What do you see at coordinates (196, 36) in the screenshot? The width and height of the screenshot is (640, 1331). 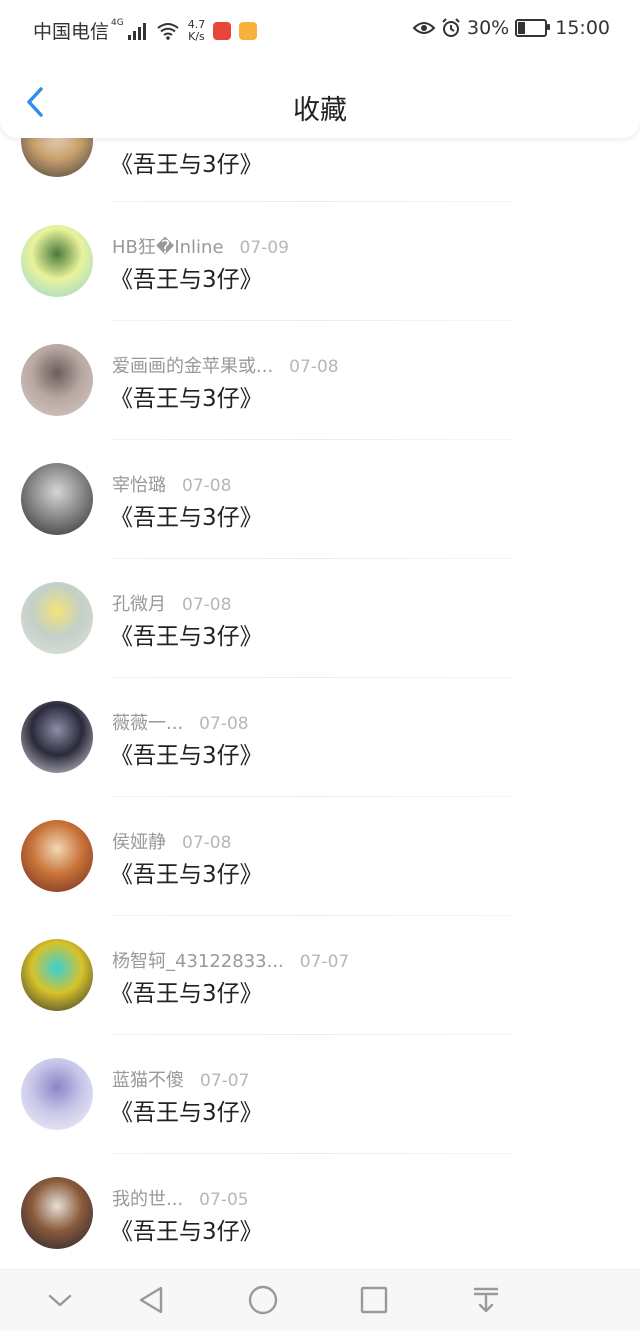 I see `speed-unit: K/s` at bounding box center [196, 36].